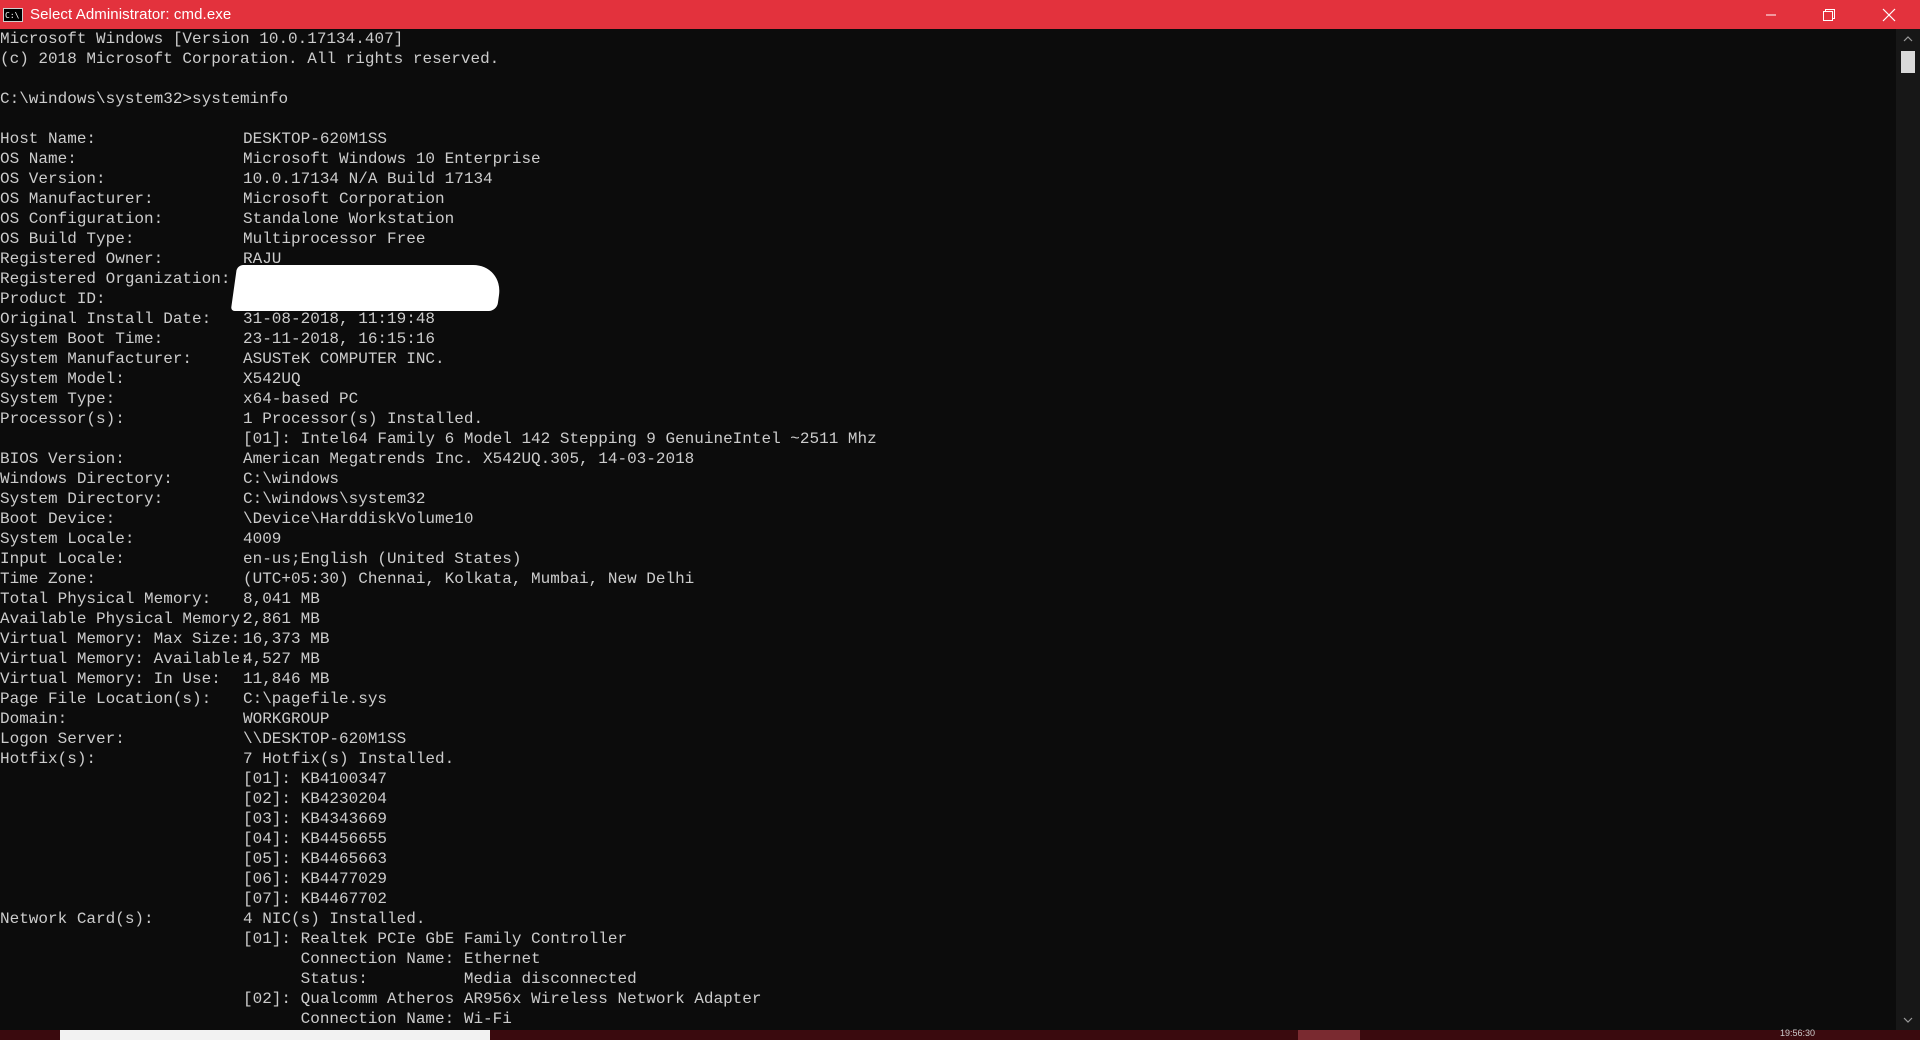 Image resolution: width=1920 pixels, height=1040 pixels. What do you see at coordinates (315, 859) in the screenshot?
I see `sysinfo-value: [05]: KB4465663` at bounding box center [315, 859].